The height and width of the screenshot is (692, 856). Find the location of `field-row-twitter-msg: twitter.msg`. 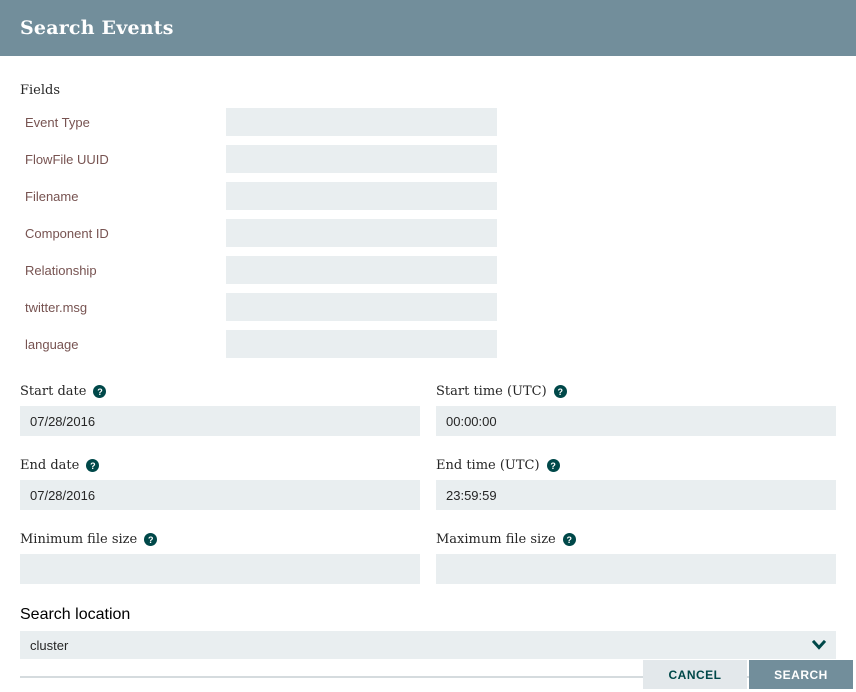

field-row-twitter-msg: twitter.msg is located at coordinates (428, 307).